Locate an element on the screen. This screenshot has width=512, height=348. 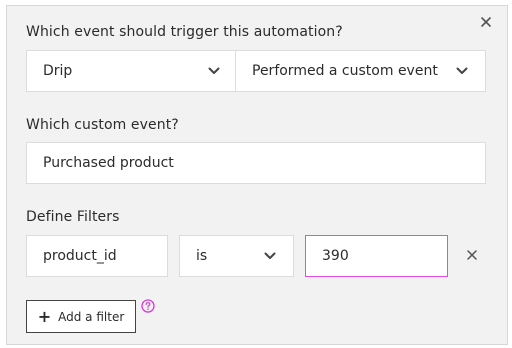
add-filter-button: + Add a filter is located at coordinates (81, 316).